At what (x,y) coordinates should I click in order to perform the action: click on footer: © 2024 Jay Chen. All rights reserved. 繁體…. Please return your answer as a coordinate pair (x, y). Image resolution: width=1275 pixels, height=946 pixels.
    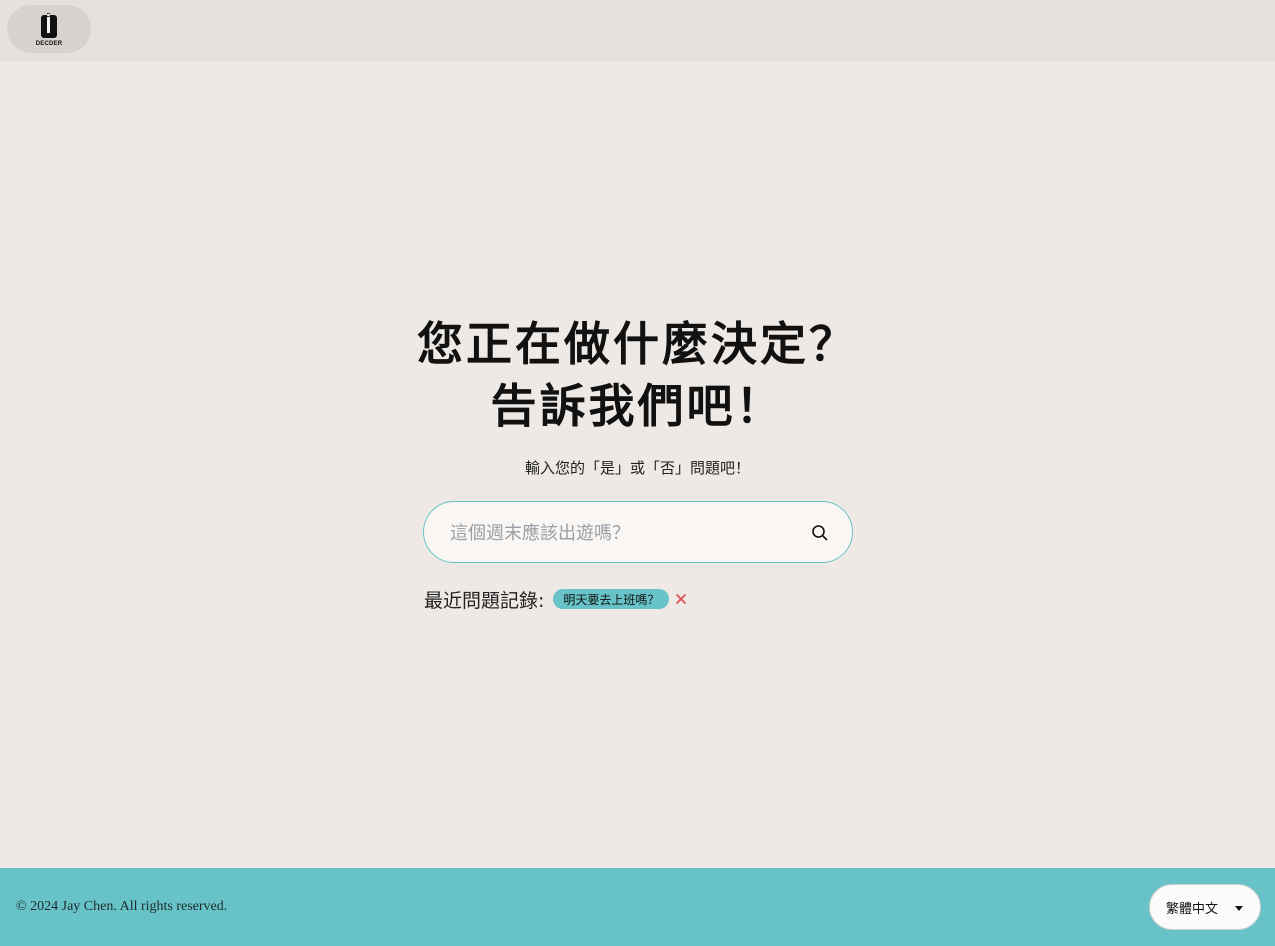
    Looking at the image, I should click on (637, 907).